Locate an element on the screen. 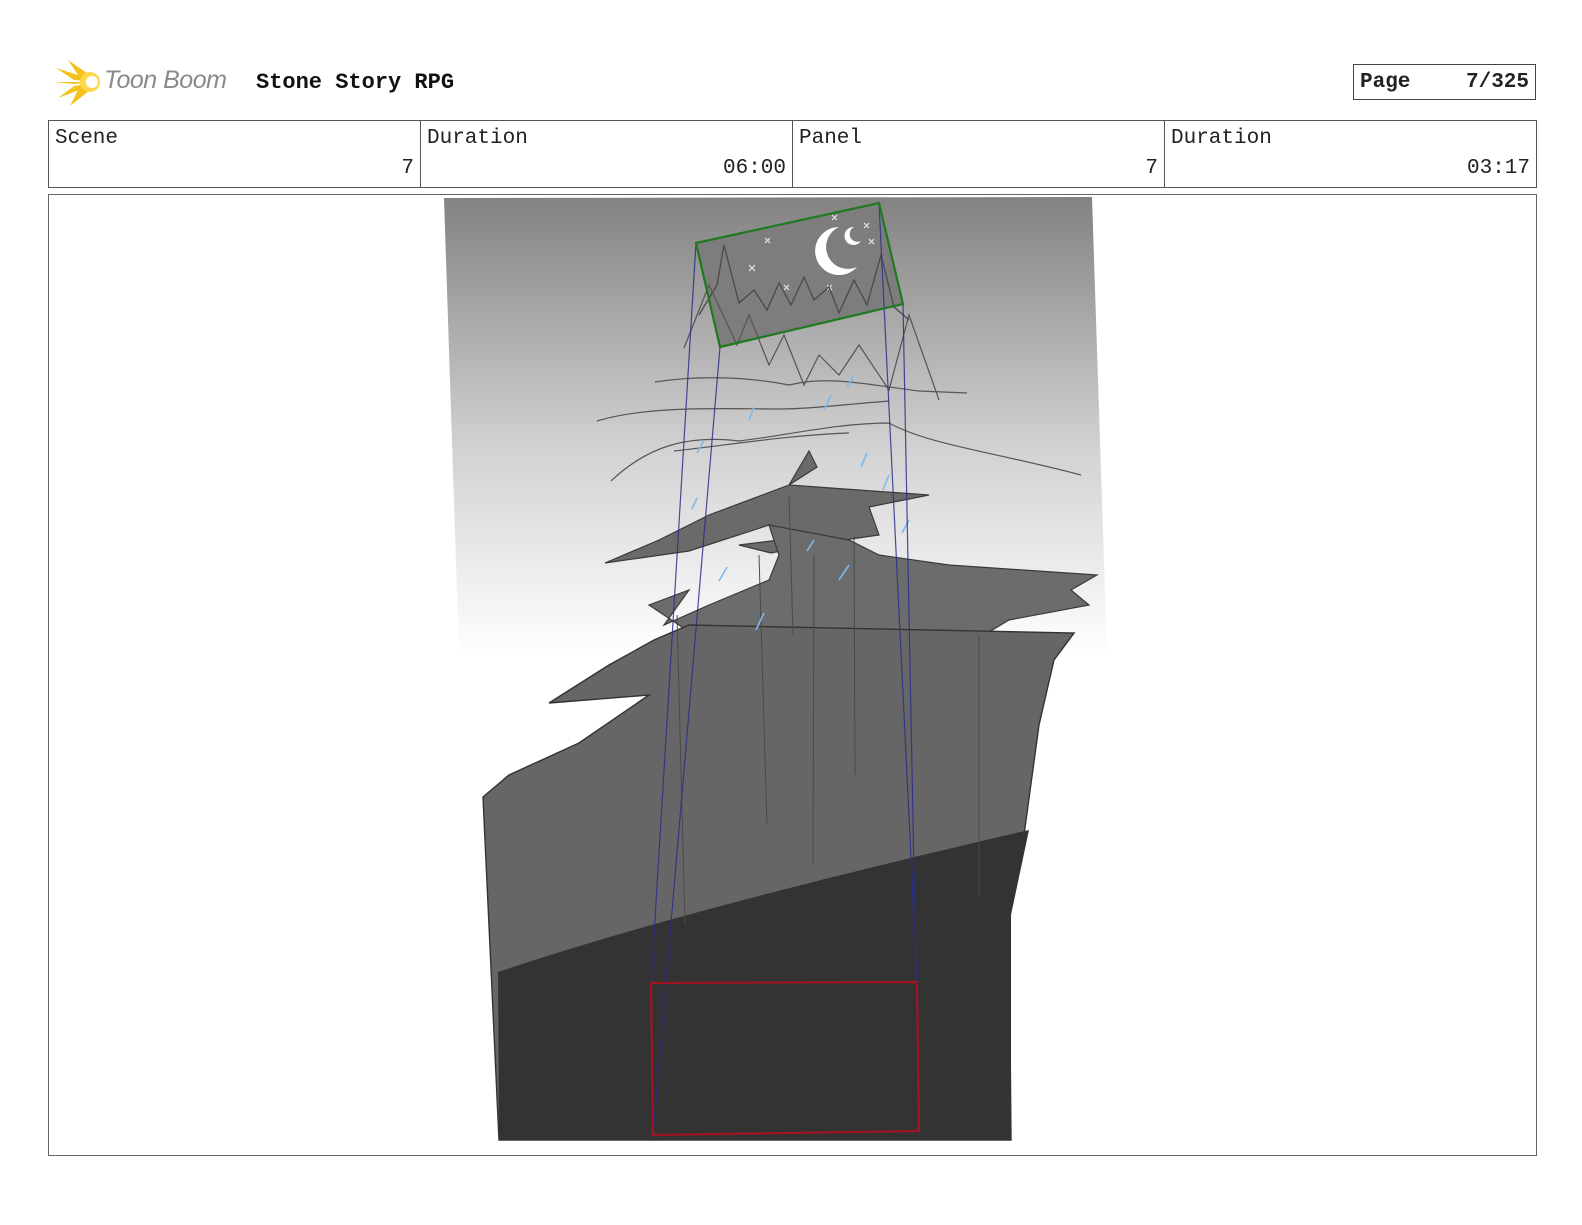 The height and width of the screenshot is (1225, 1582). scene-duration-label: Duration is located at coordinates (477, 138).